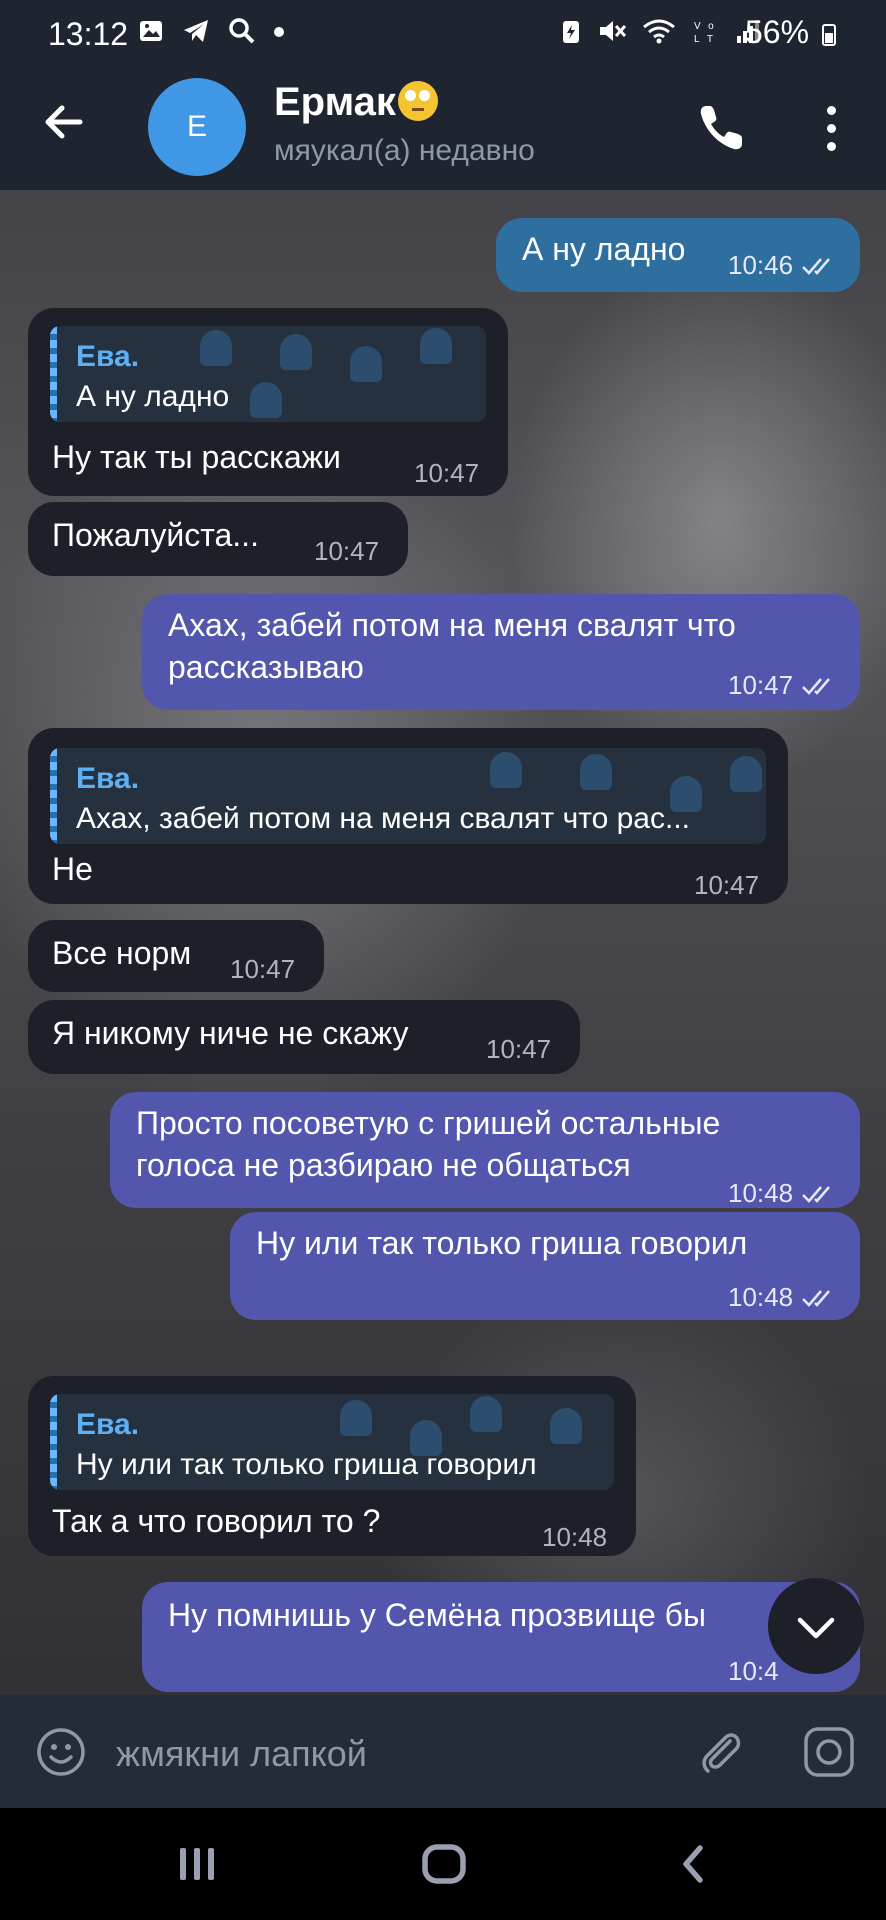  I want to click on status-time: 13:12, so click(88, 34).